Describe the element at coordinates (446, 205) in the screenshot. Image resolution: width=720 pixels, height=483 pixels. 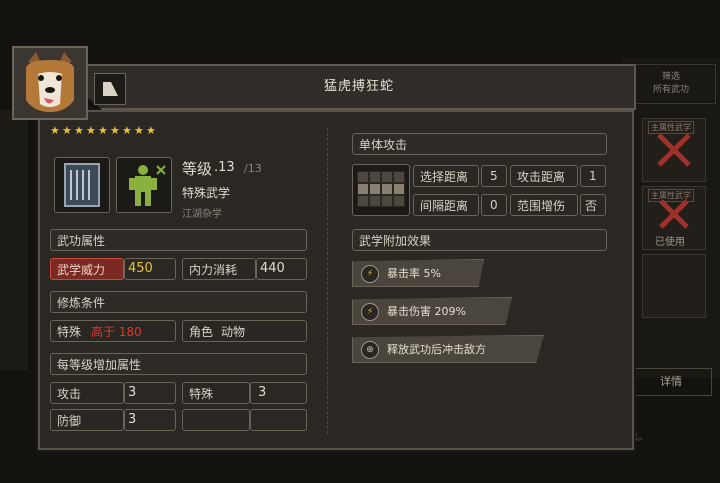
I see `range-label-interval: 间隔距离` at that location.